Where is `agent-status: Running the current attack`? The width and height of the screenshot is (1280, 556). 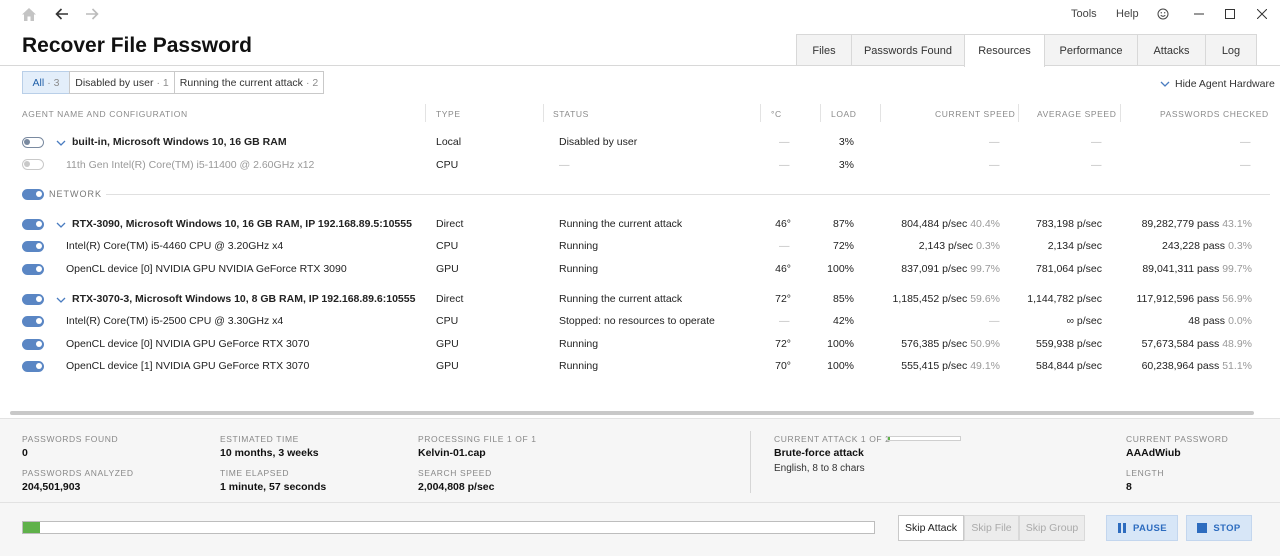
agent-status: Running the current attack is located at coordinates (621, 224).